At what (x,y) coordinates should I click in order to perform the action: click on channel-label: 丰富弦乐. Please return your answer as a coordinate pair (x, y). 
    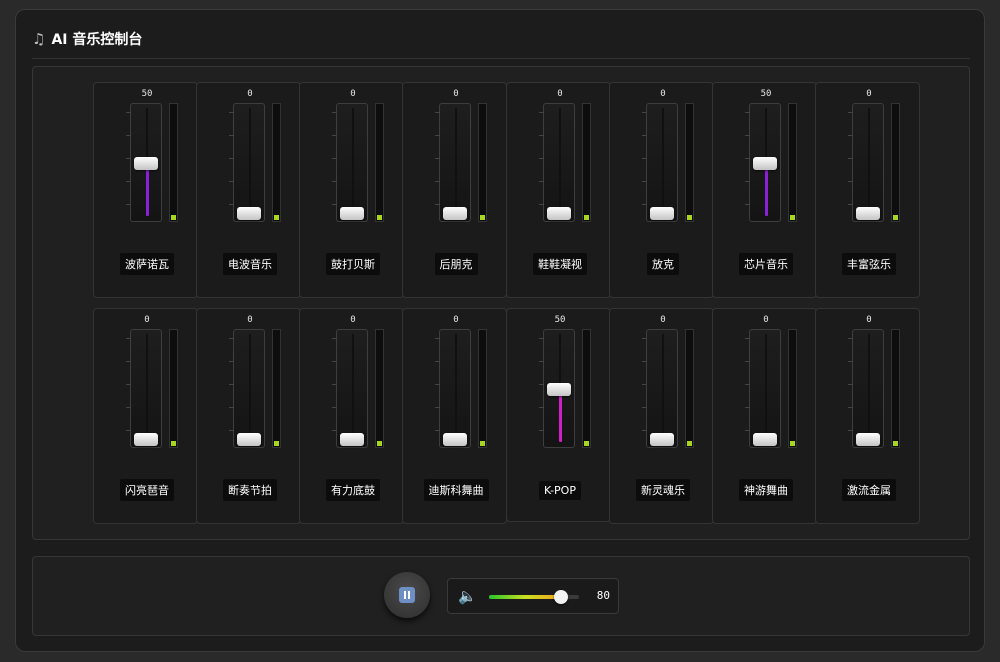
    Looking at the image, I should click on (869, 264).